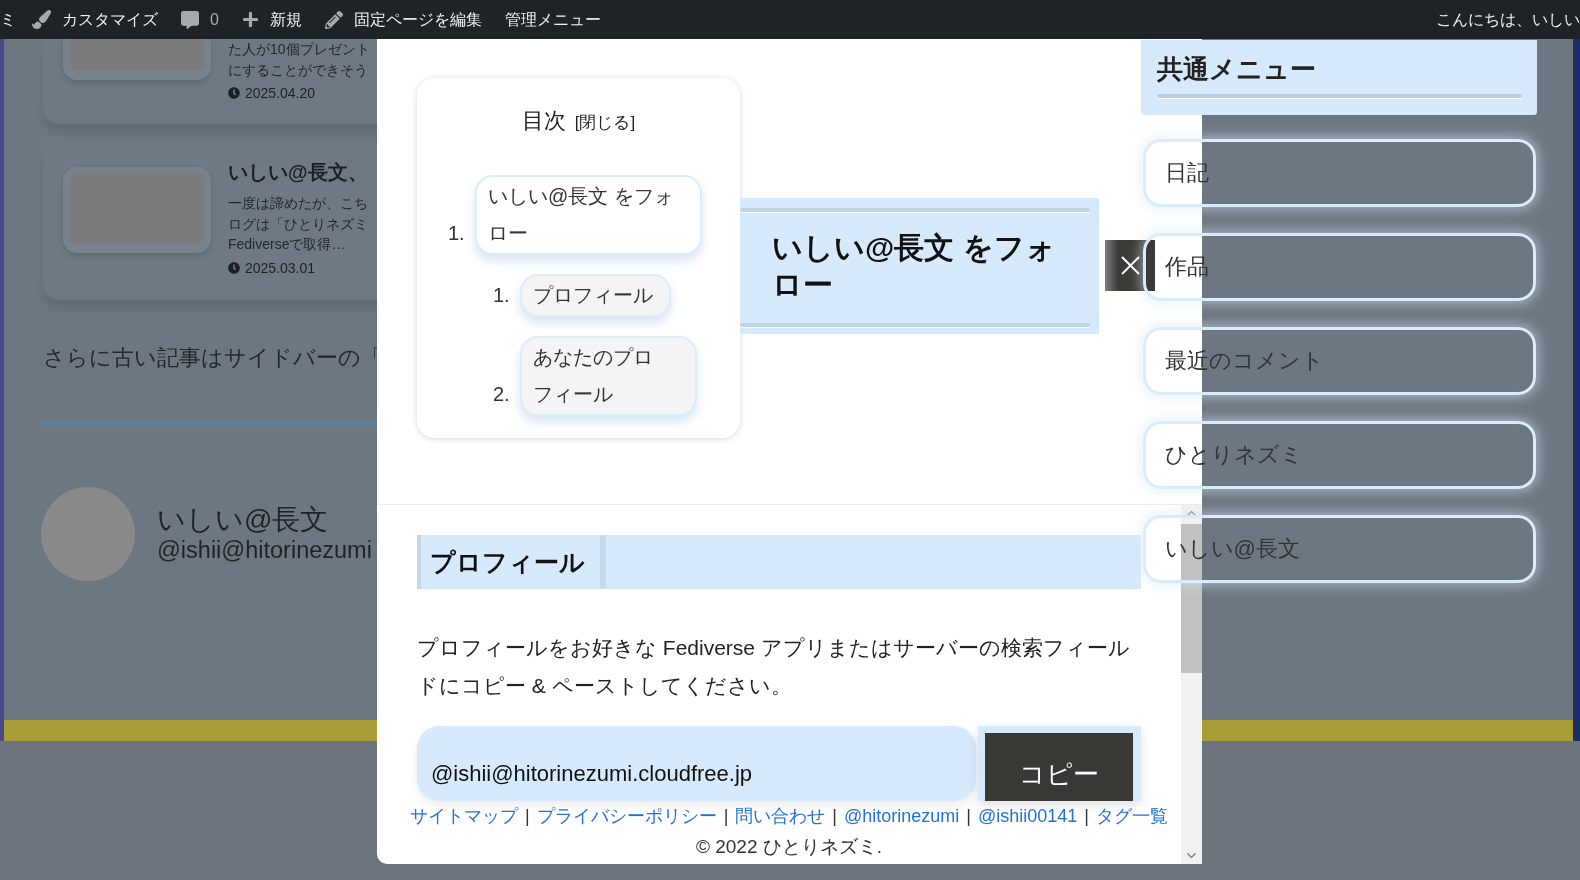 This screenshot has height=880, width=1580. I want to click on toc-title: 目次, so click(543, 121).